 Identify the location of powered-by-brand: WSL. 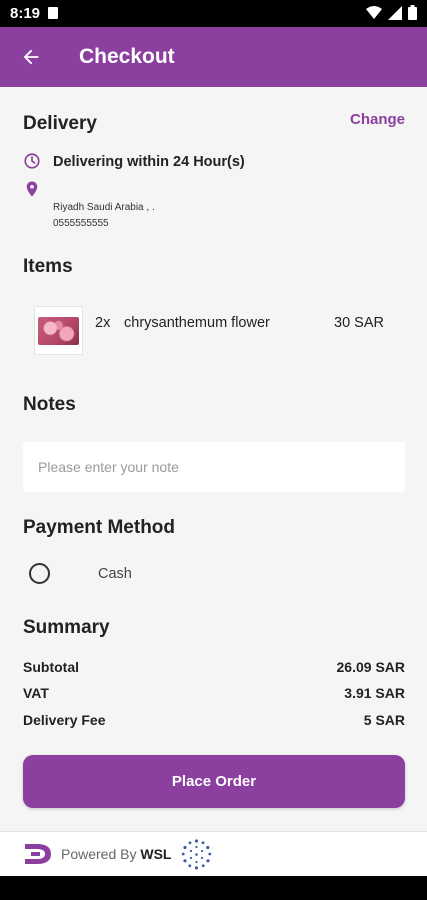
(156, 854).